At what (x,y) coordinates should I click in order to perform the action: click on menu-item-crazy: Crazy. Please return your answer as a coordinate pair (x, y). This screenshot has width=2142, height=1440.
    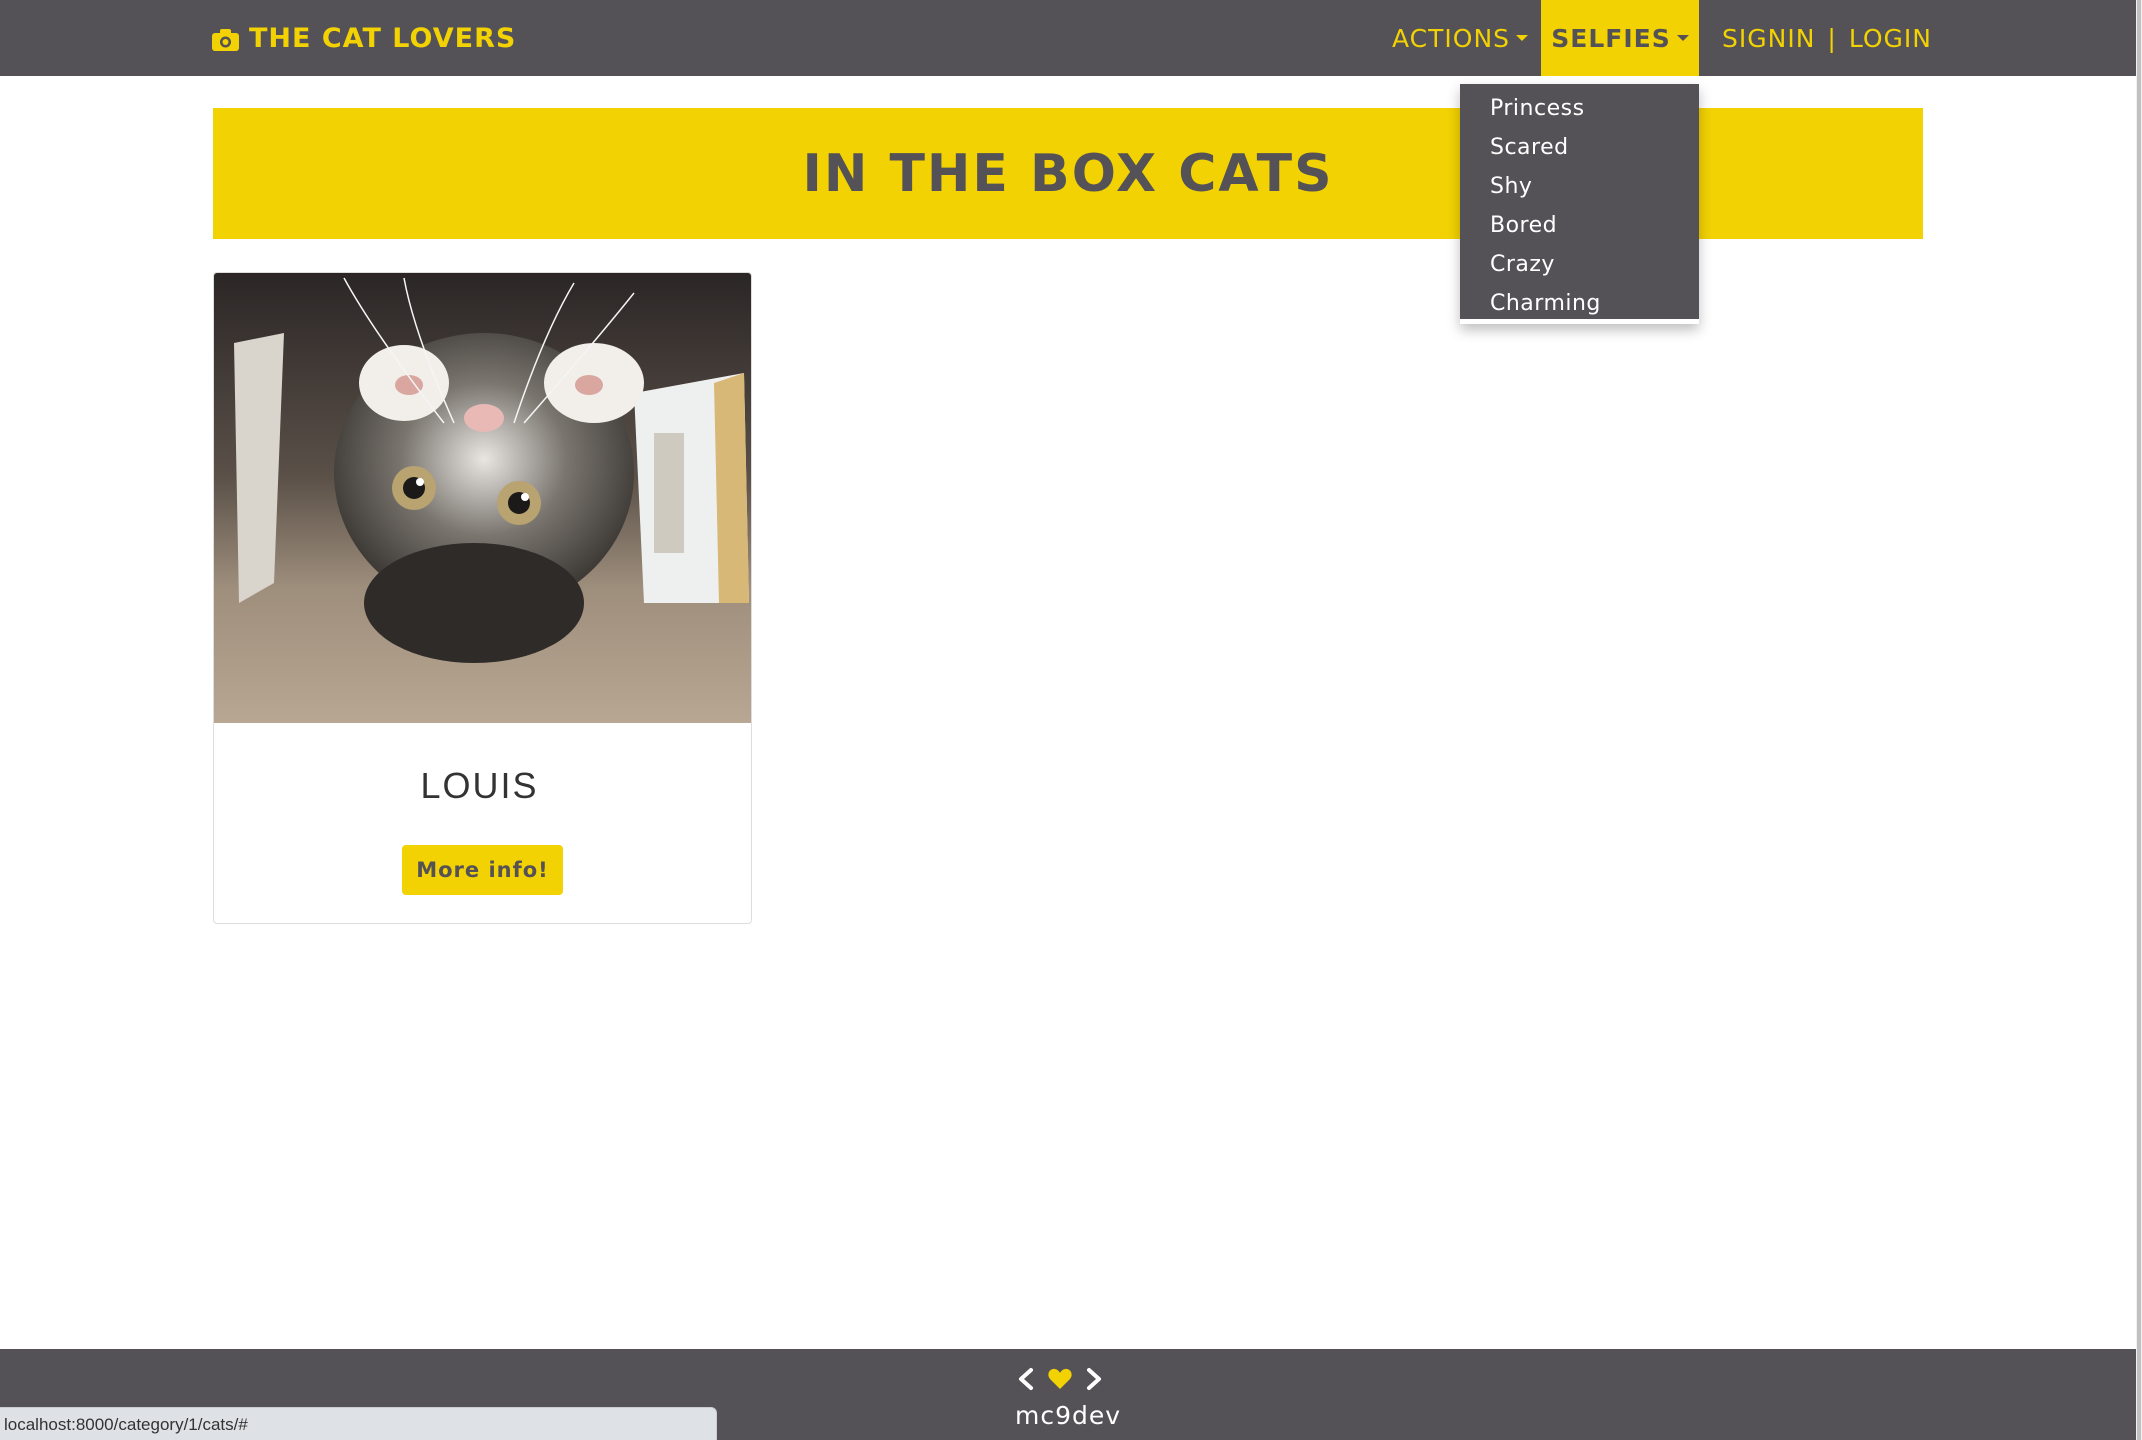
    Looking at the image, I should click on (1579, 264).